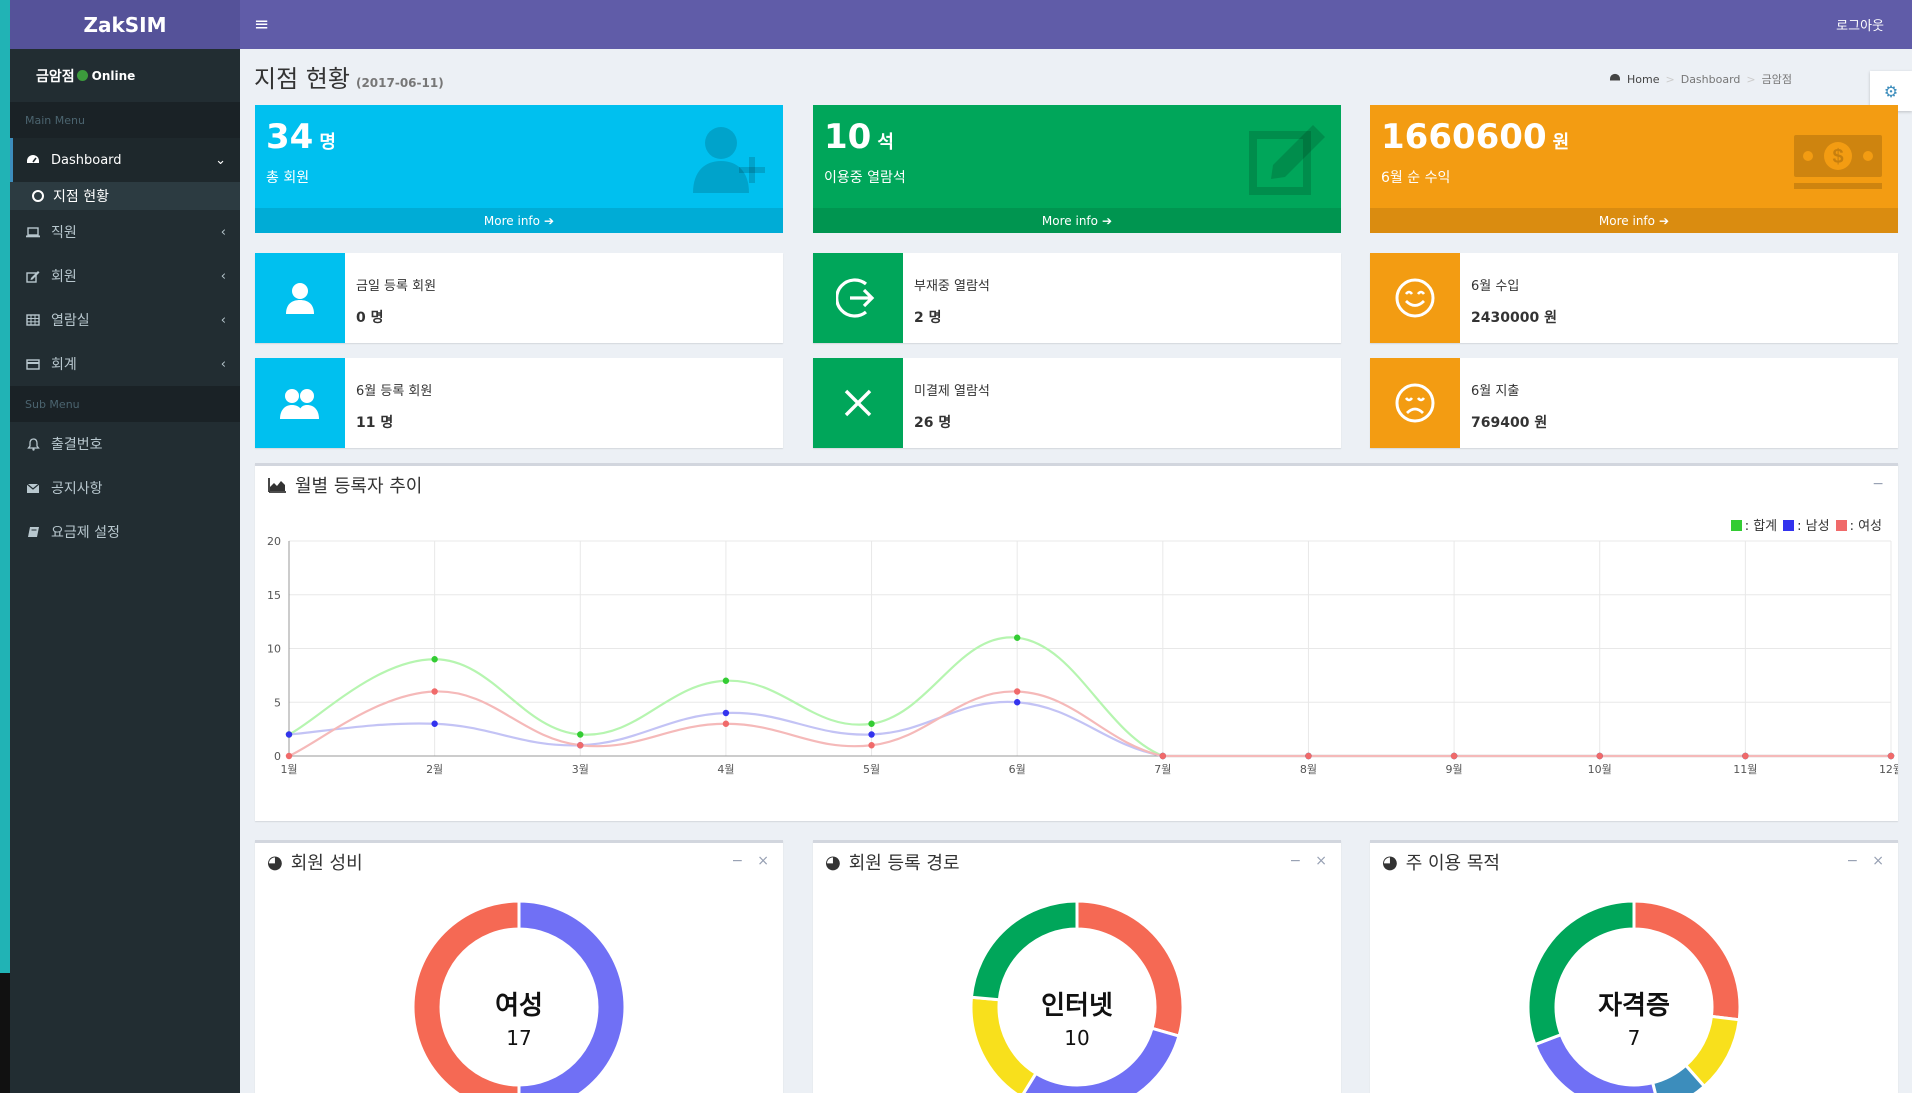  What do you see at coordinates (86, 160) in the screenshot?
I see `sidebar-item-label: Dashboard` at bounding box center [86, 160].